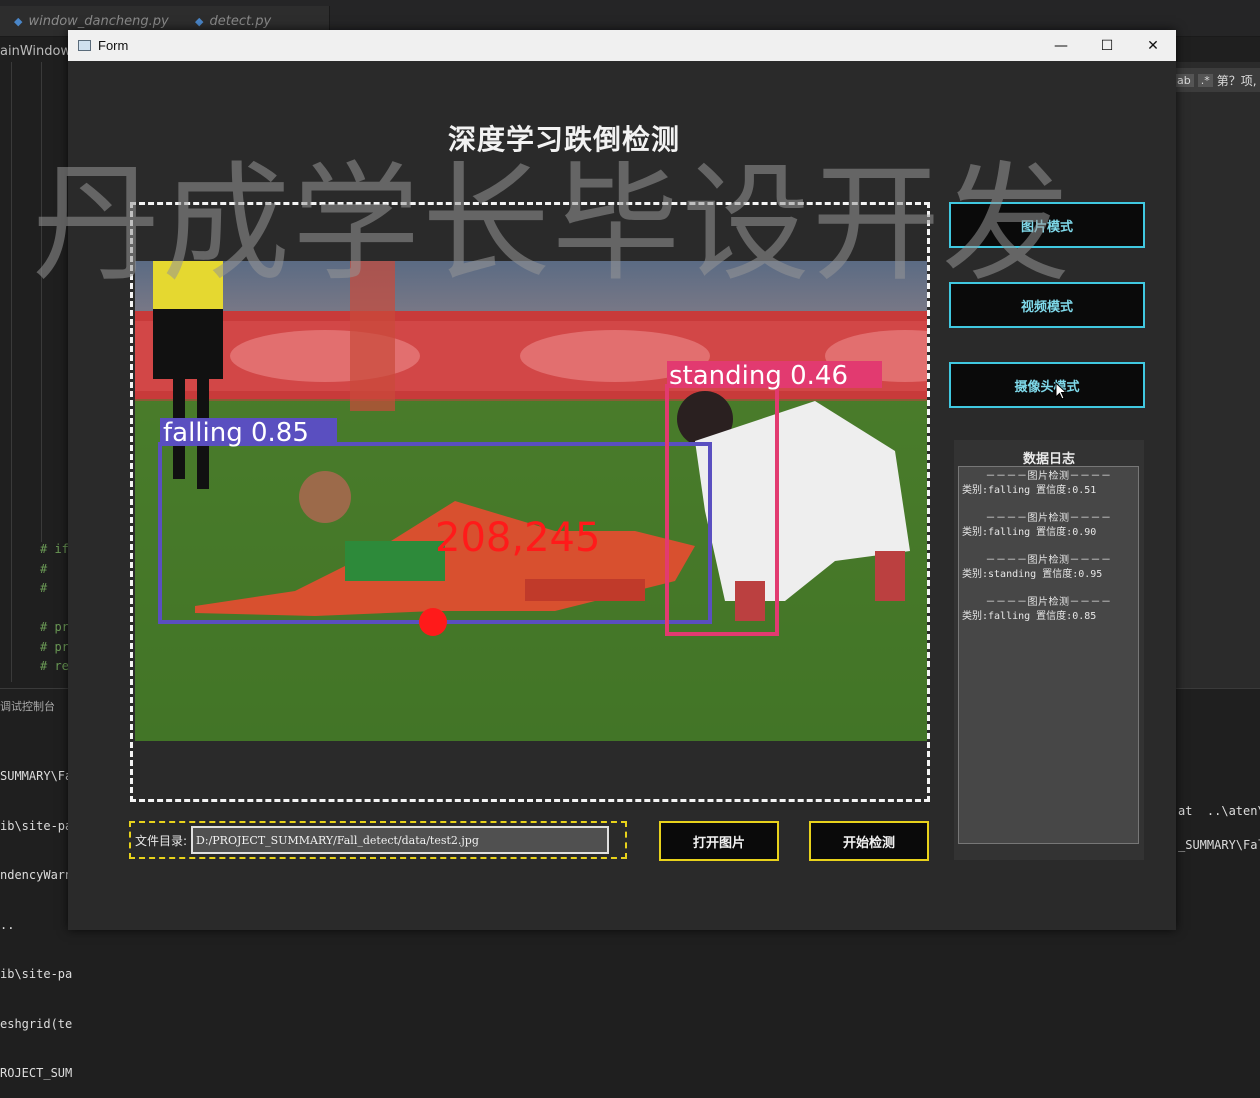 This screenshot has height=1098, width=1260. What do you see at coordinates (1219, 845) in the screenshot?
I see `terminal-line: _SUMMARY\Fal` at bounding box center [1219, 845].